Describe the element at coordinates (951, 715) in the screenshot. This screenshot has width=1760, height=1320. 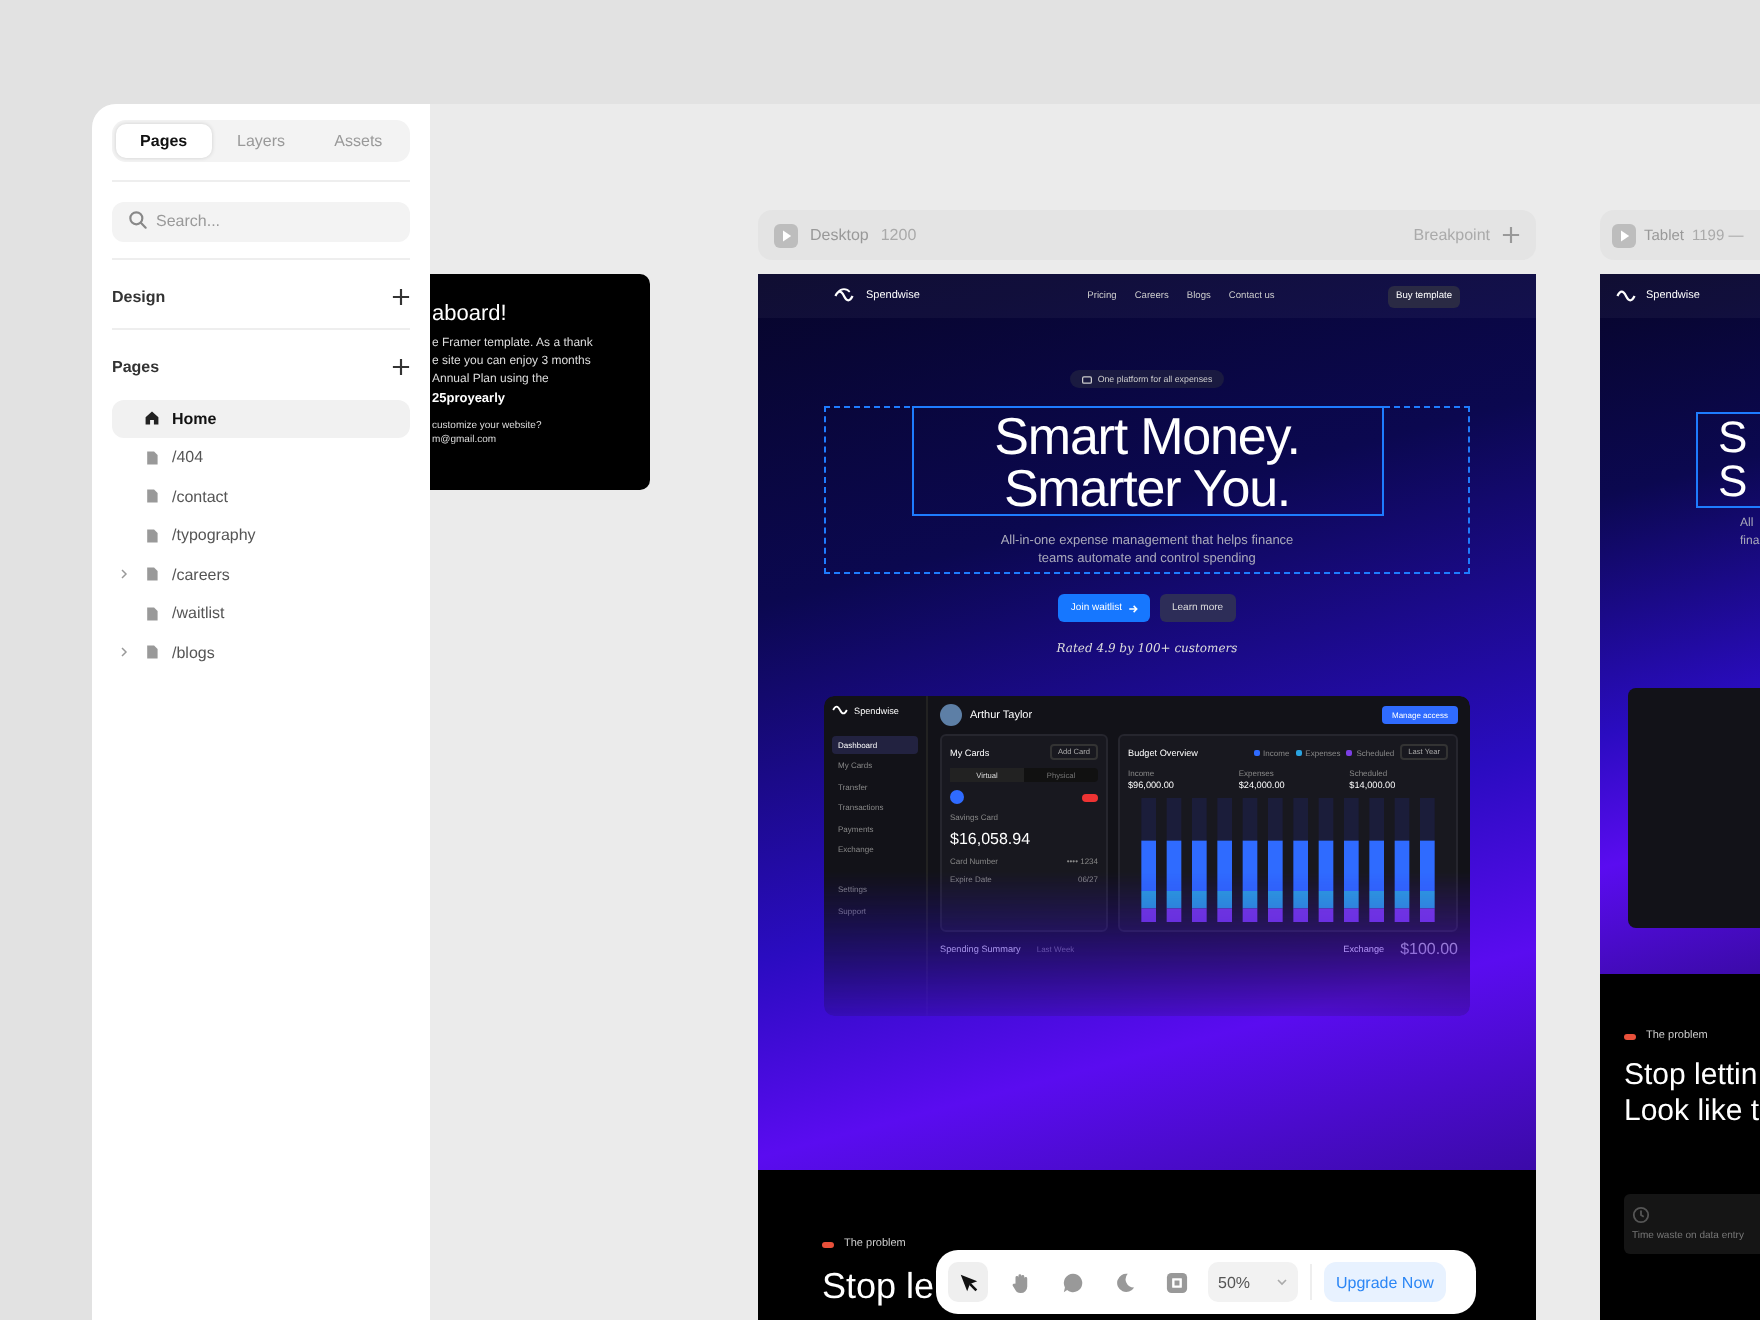
I see `avatar` at that location.